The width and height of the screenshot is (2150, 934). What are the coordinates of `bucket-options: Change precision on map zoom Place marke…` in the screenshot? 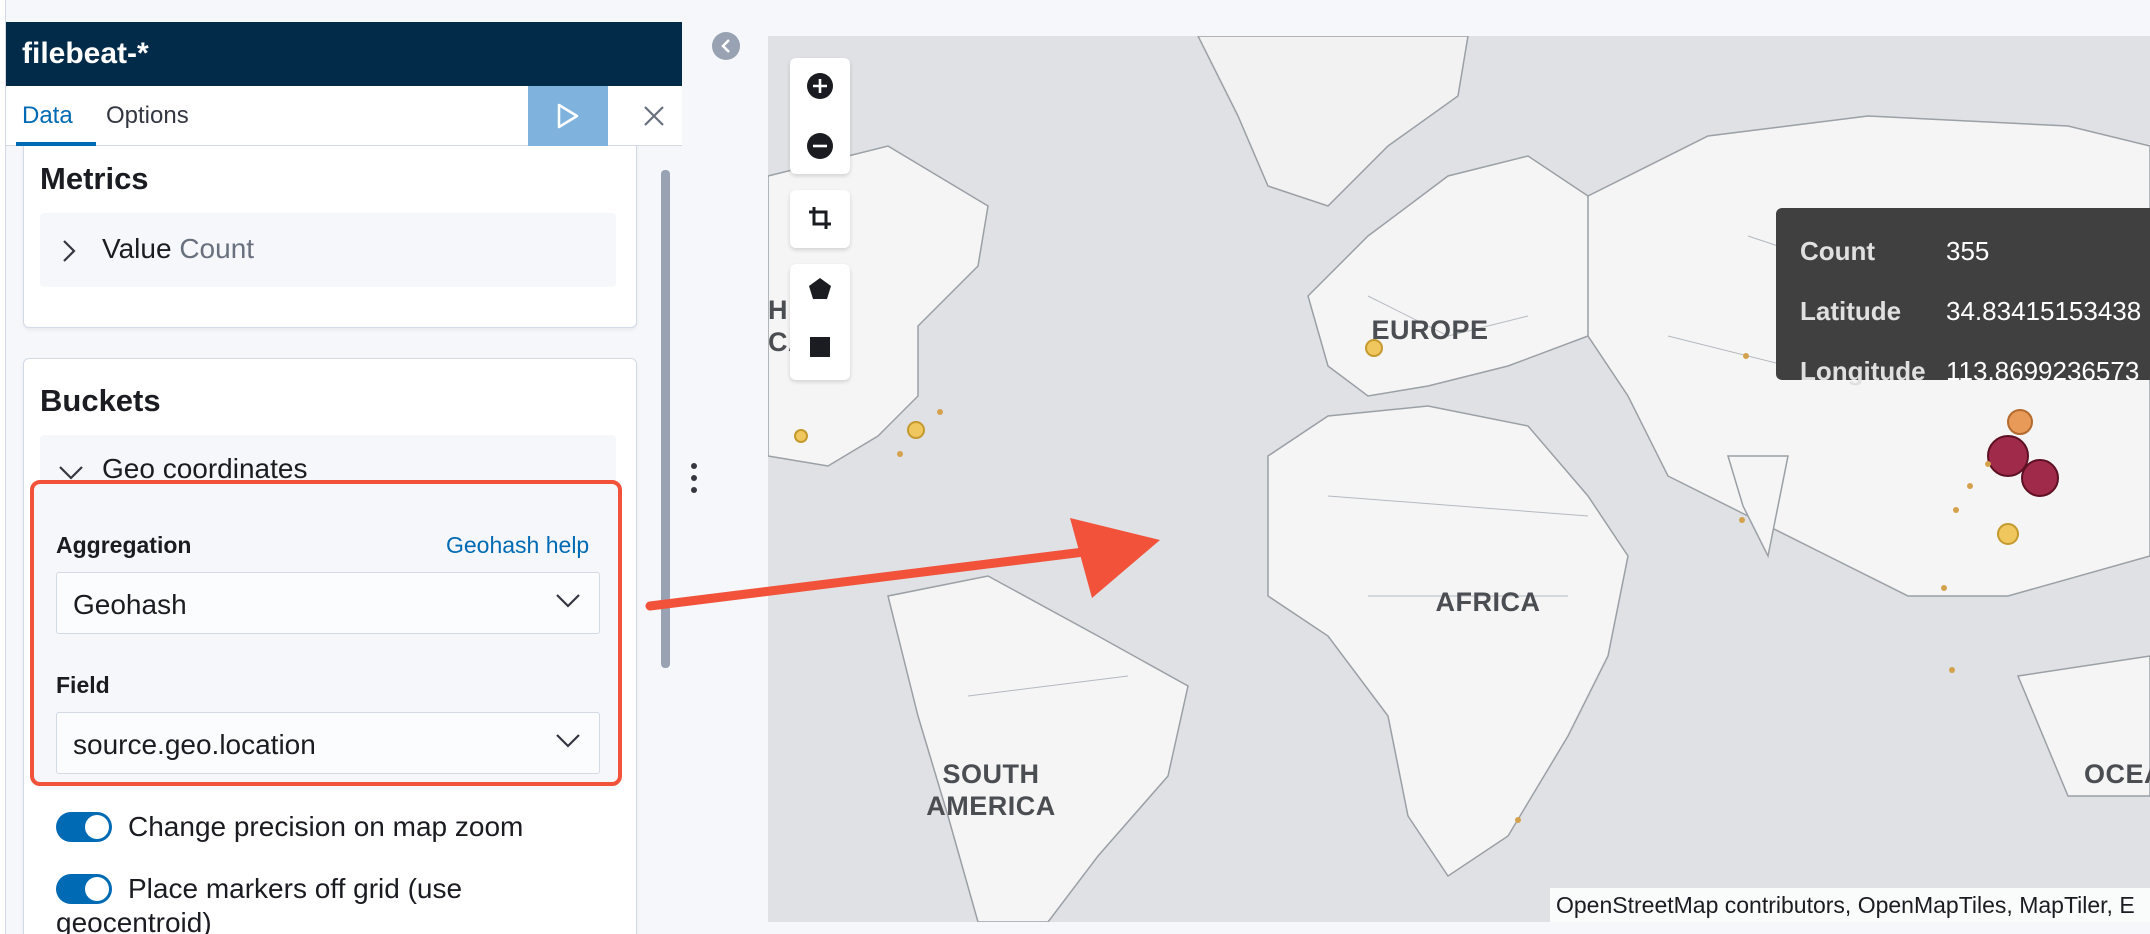 It's located at (327, 862).